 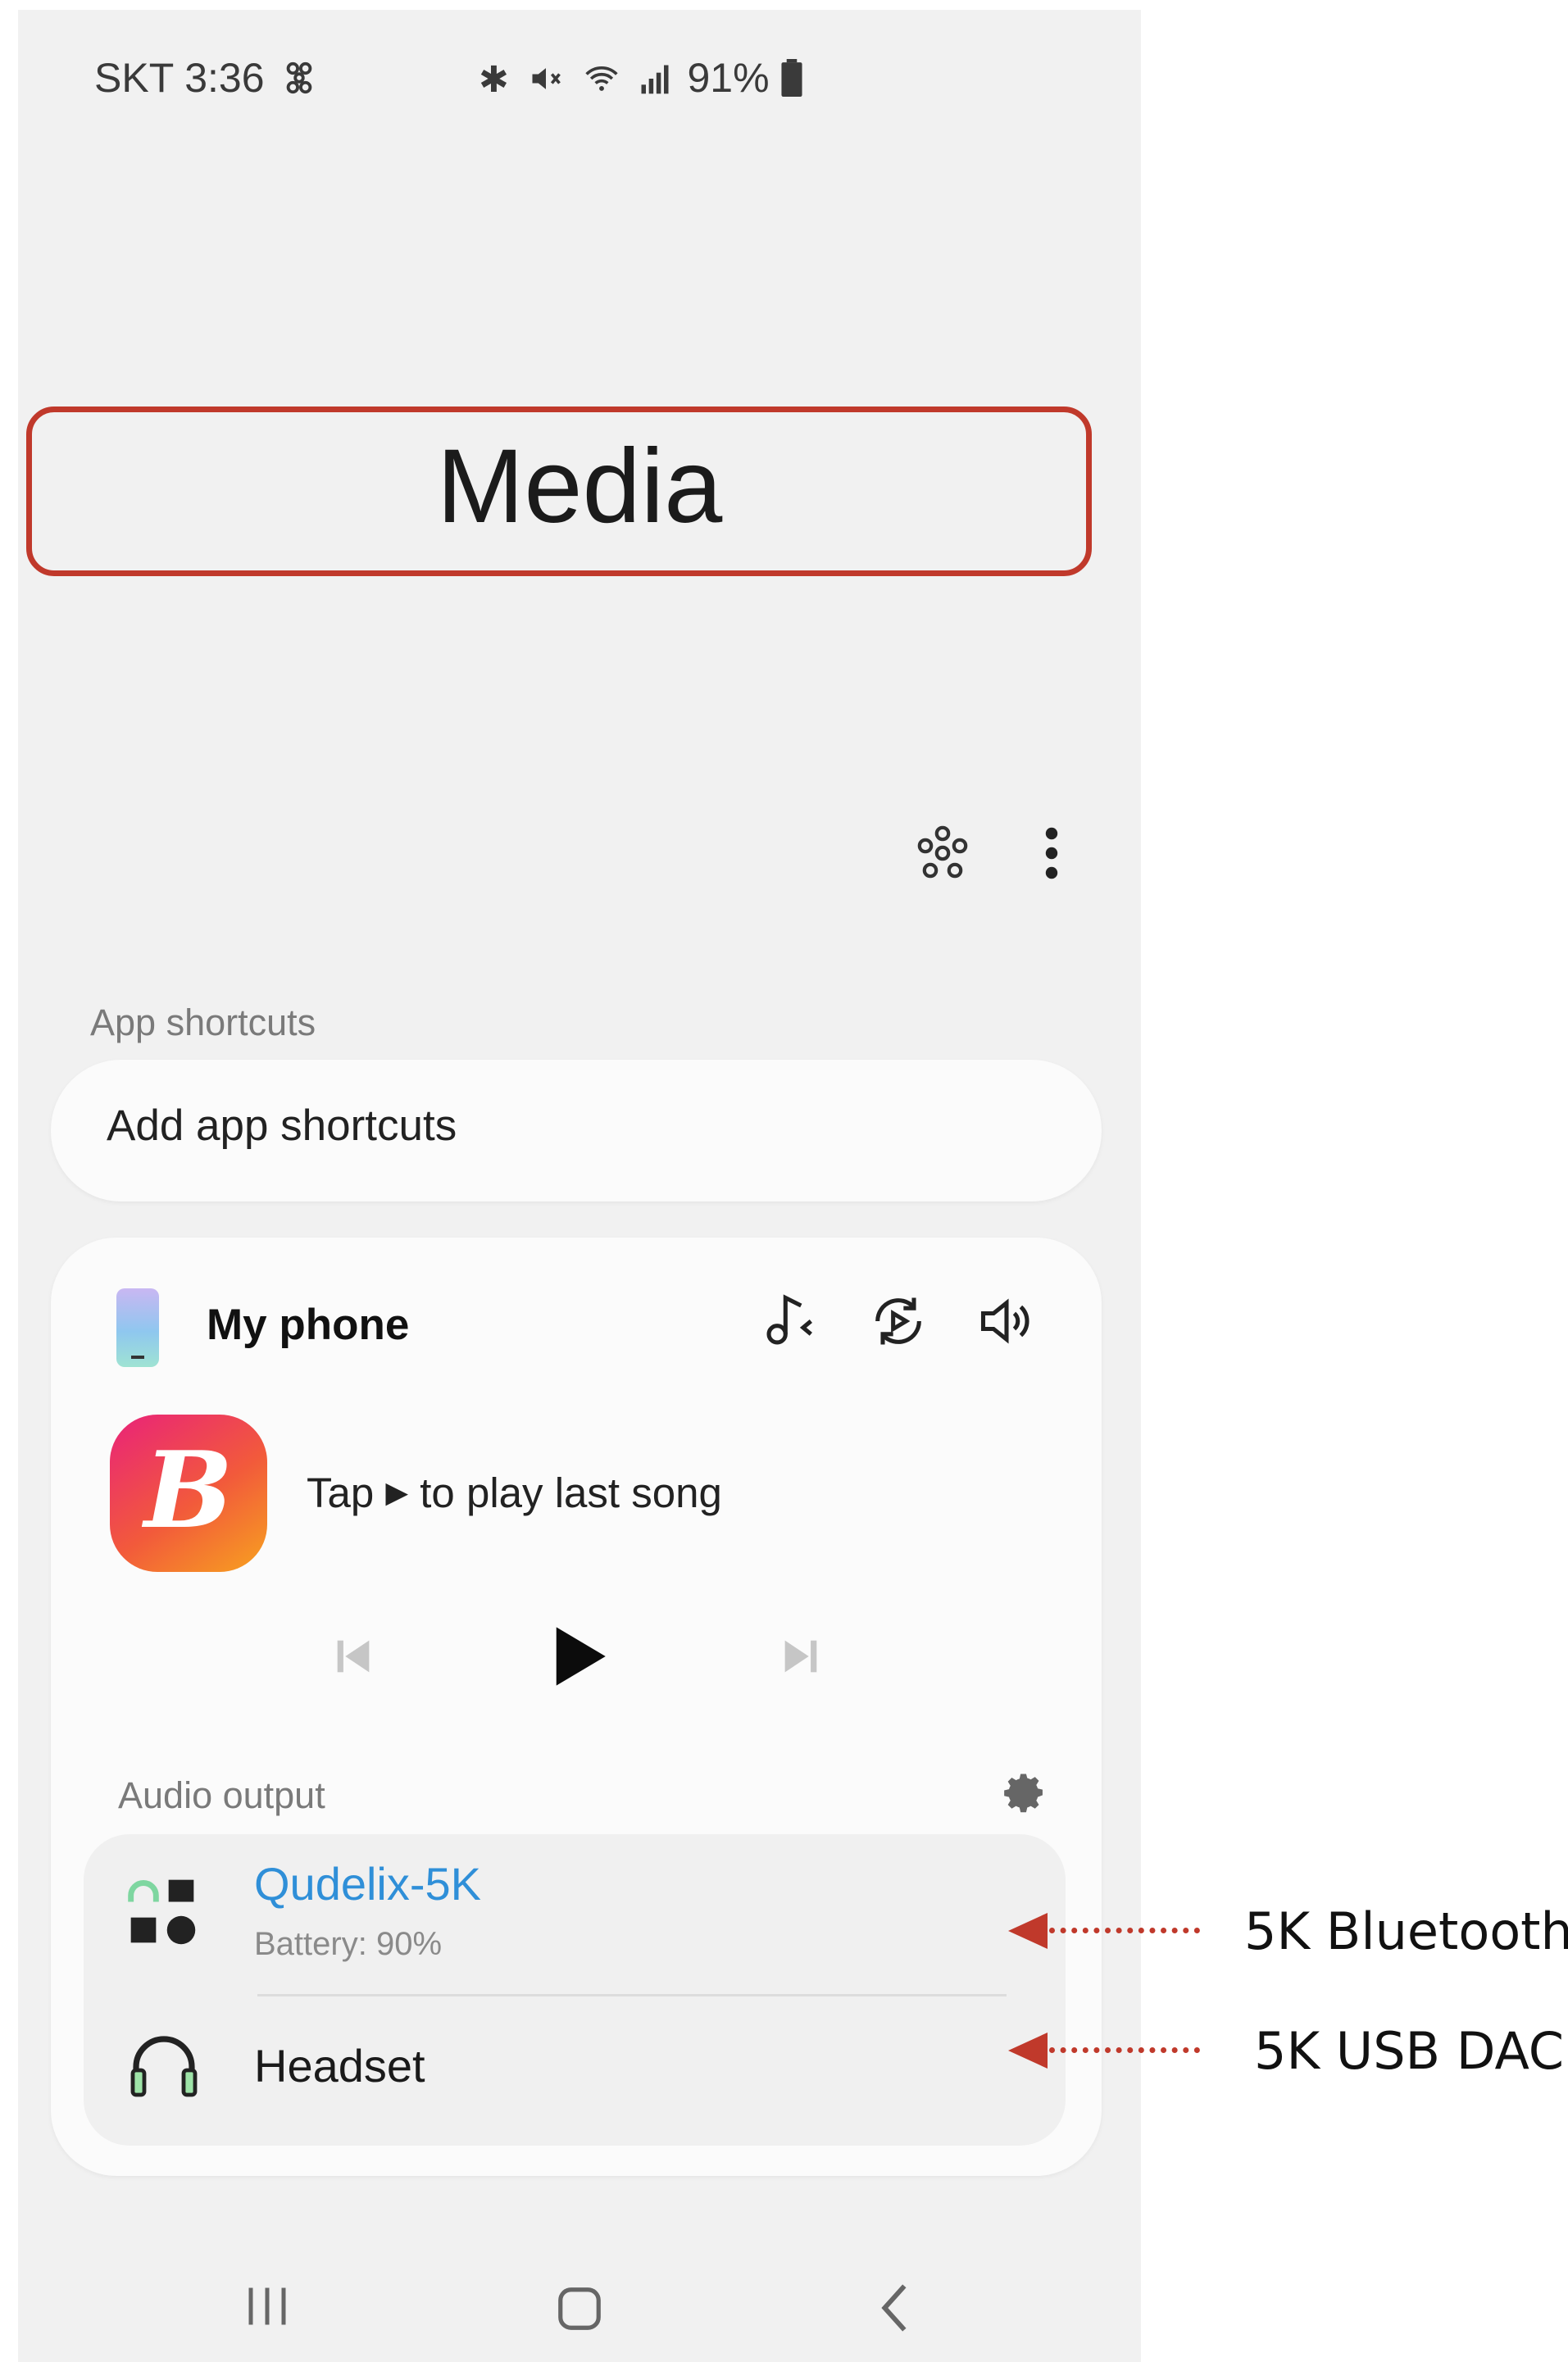 I want to click on next-track-icon, so click(x=801, y=1656).